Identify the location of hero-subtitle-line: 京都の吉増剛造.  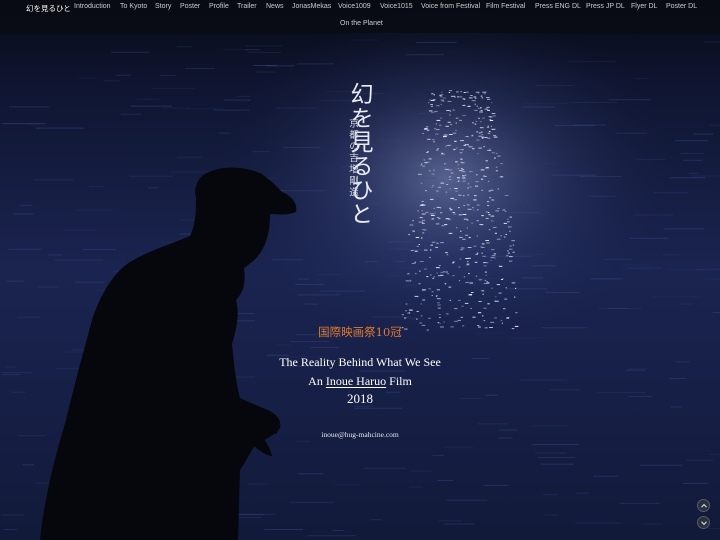
(352, 158).